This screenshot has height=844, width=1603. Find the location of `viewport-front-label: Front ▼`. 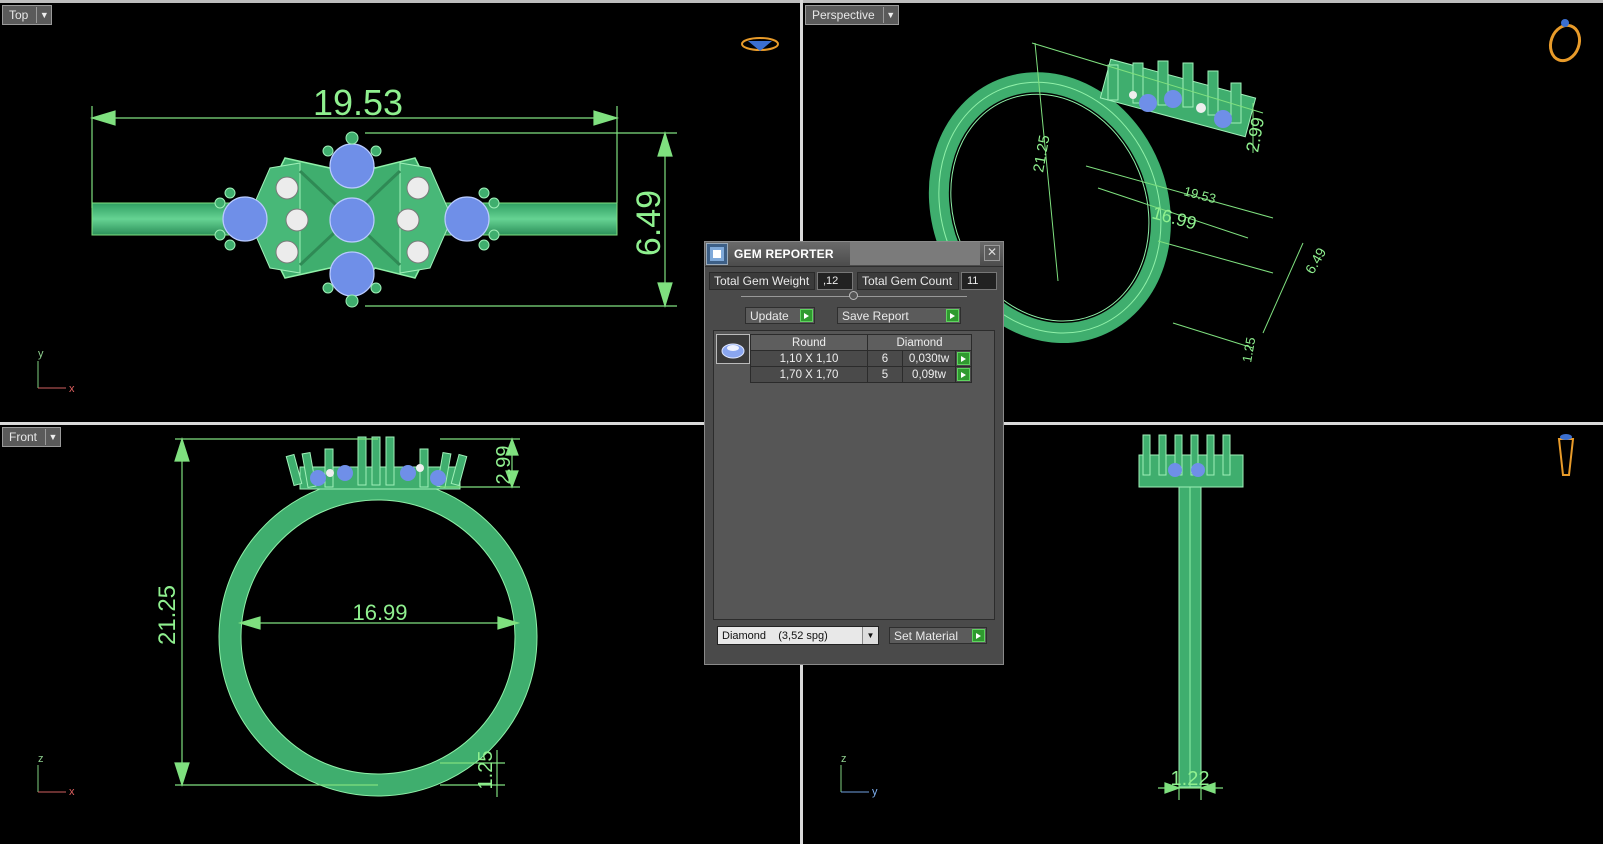

viewport-front-label: Front ▼ is located at coordinates (32, 437).